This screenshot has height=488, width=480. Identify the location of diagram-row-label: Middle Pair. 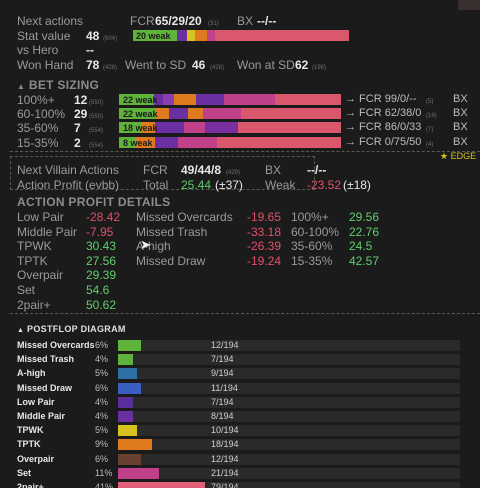
(41, 416).